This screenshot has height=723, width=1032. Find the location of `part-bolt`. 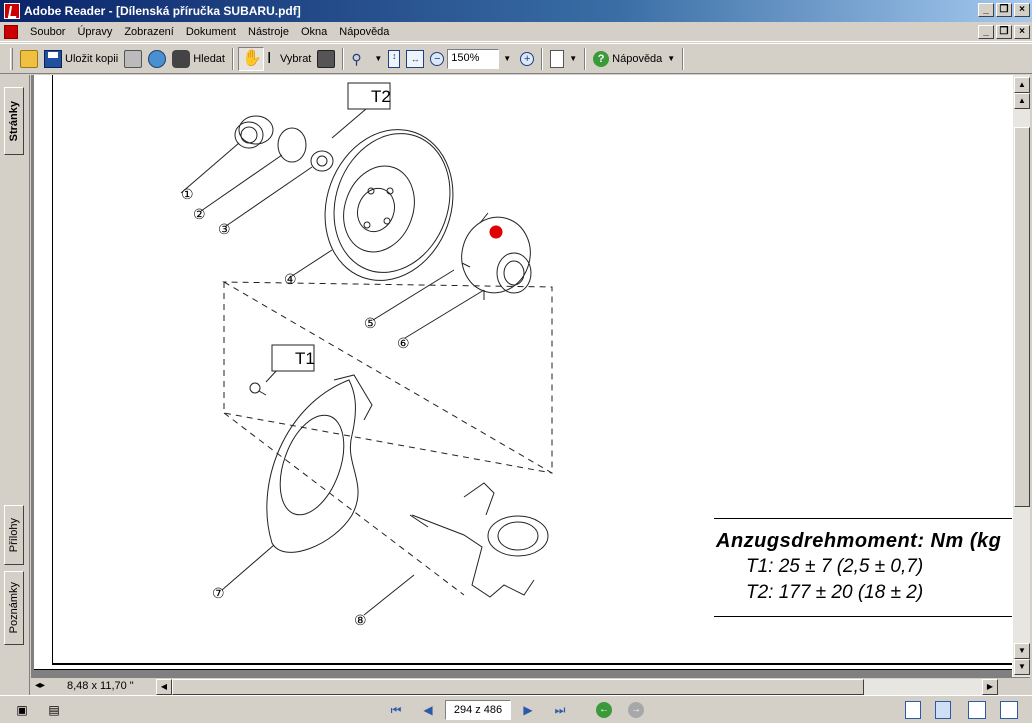

part-bolt is located at coordinates (258, 389).